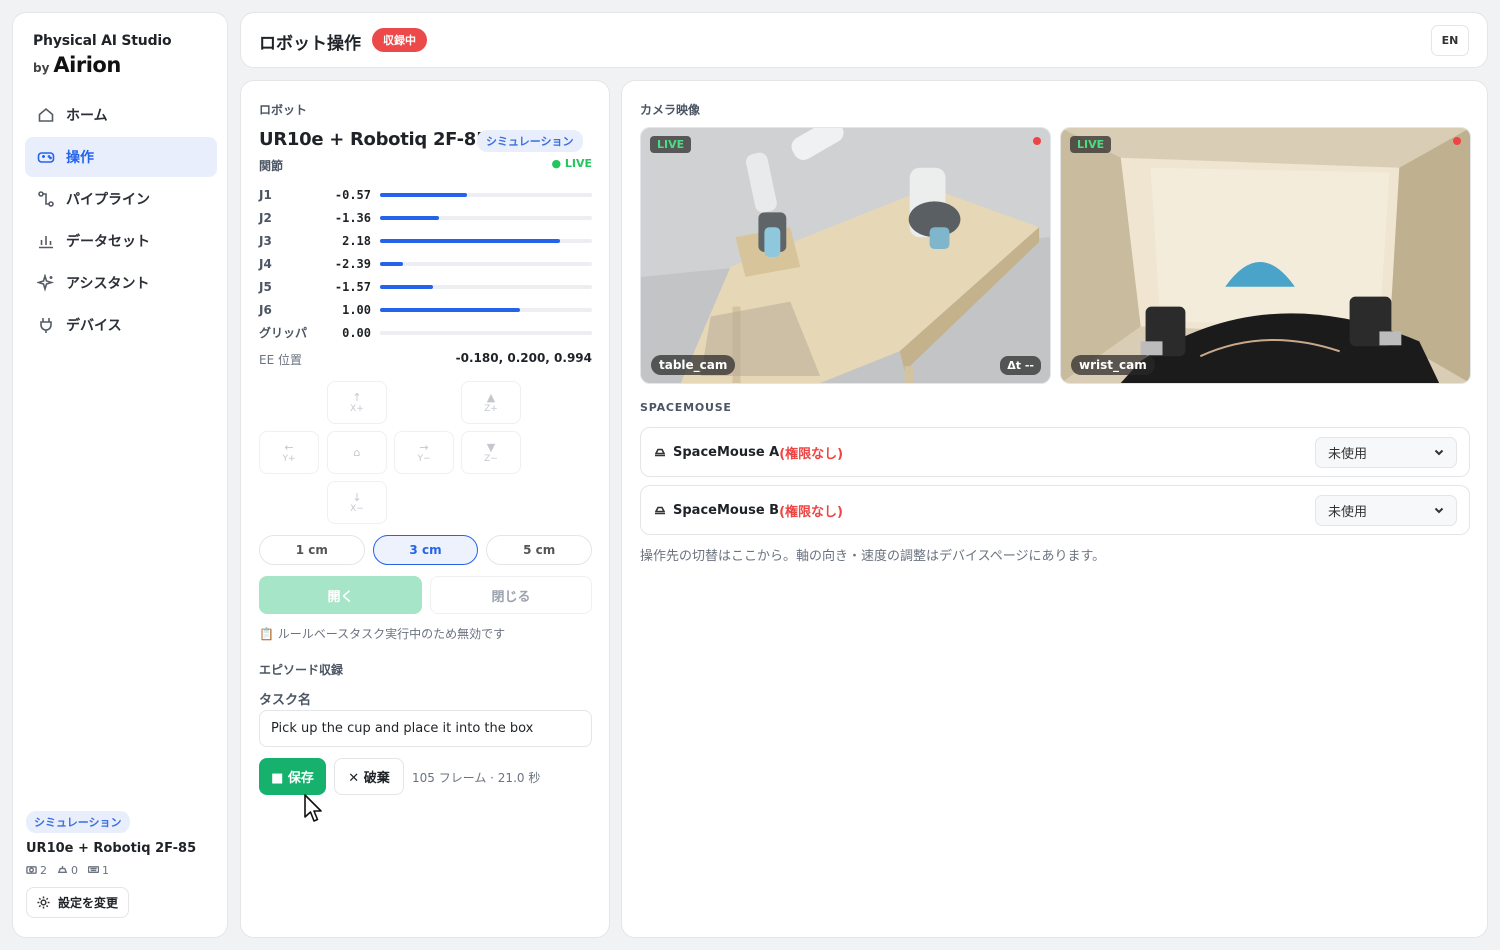  What do you see at coordinates (726, 510) in the screenshot?
I see `spacemouse-name-text: SpaceMouse B` at bounding box center [726, 510].